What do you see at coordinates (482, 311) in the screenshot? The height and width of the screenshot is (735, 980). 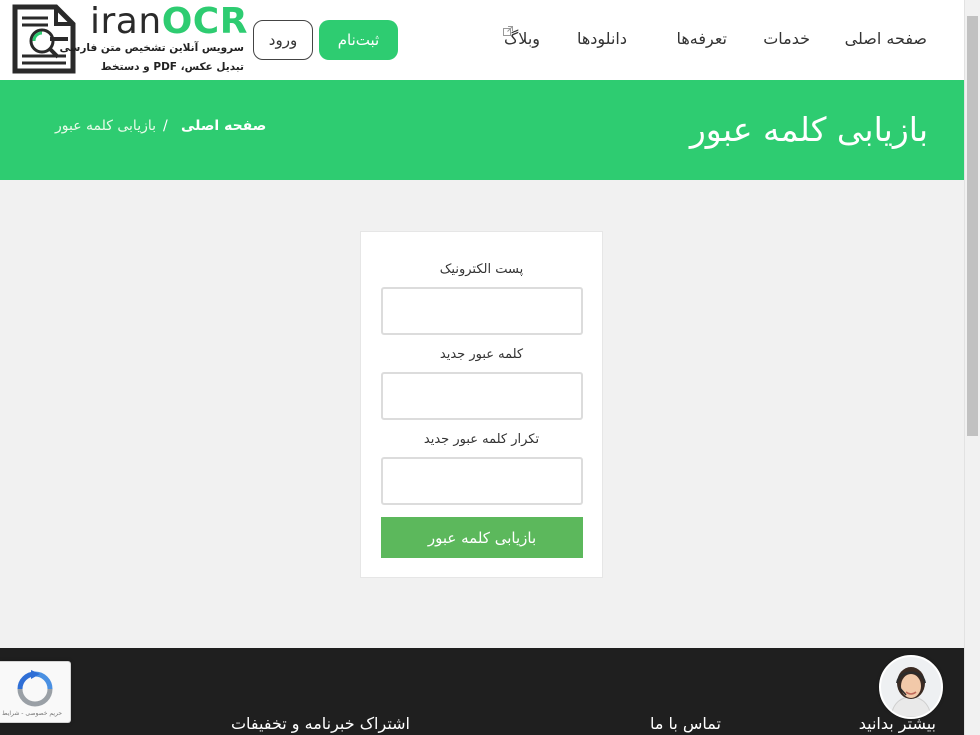 I see `email-field` at bounding box center [482, 311].